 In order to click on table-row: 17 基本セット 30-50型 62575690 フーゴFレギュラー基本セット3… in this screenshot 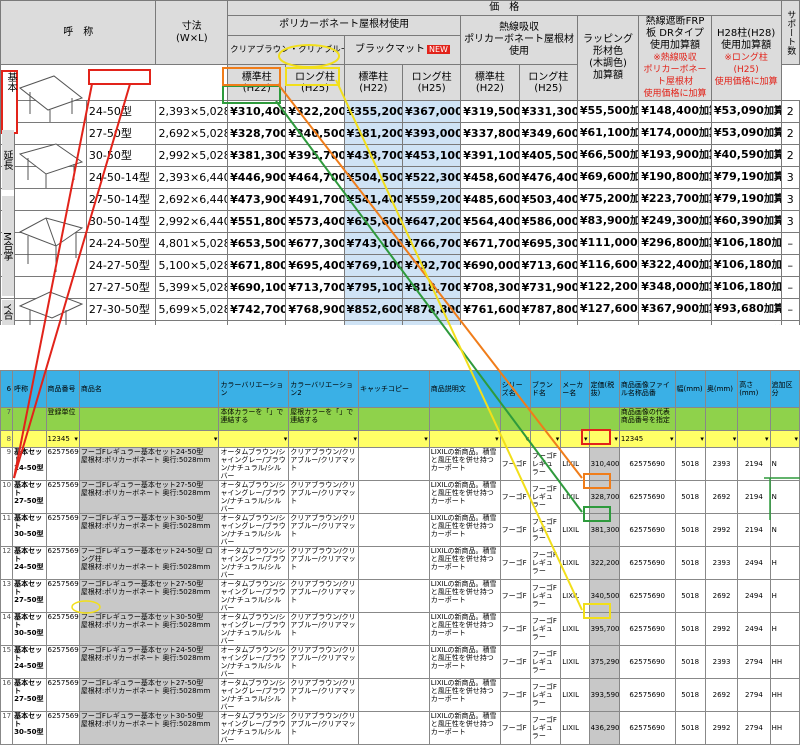, I will do `click(400, 728)`.